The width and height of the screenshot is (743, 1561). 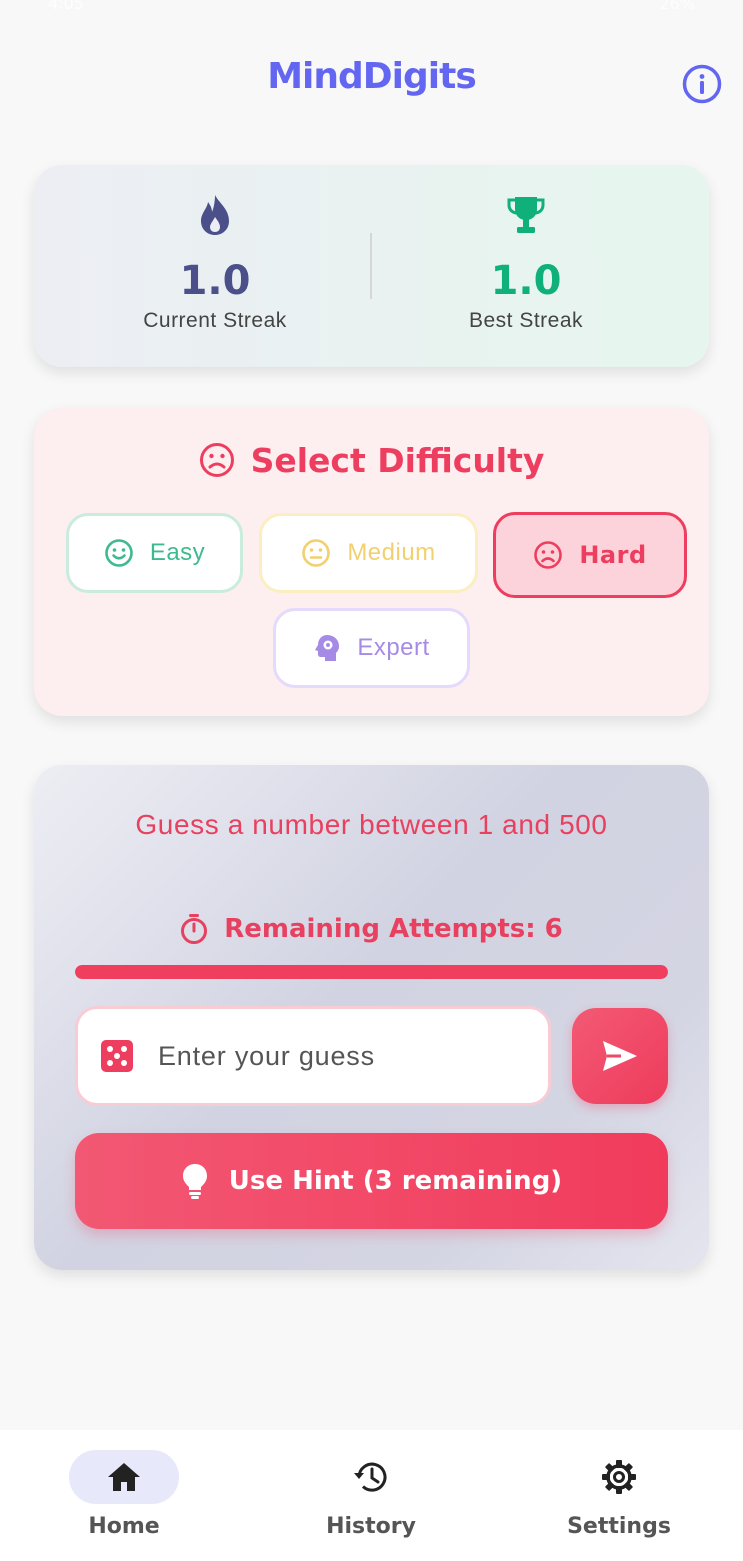 What do you see at coordinates (613, 555) in the screenshot?
I see `difficulty-hard-label: Hard` at bounding box center [613, 555].